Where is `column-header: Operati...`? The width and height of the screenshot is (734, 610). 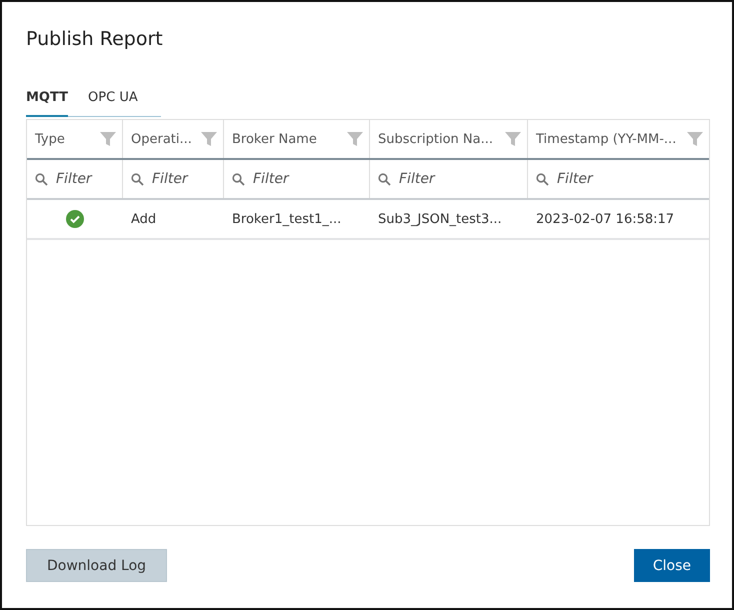
column-header: Operati... is located at coordinates (161, 139).